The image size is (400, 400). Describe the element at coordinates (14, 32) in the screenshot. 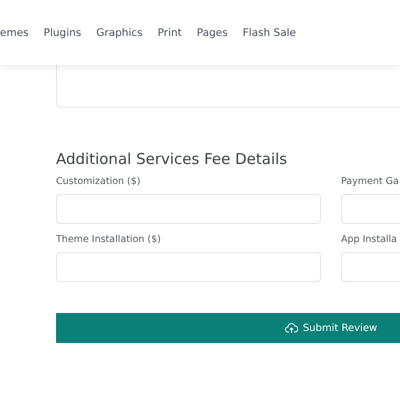

I see `nav-link: emes` at that location.